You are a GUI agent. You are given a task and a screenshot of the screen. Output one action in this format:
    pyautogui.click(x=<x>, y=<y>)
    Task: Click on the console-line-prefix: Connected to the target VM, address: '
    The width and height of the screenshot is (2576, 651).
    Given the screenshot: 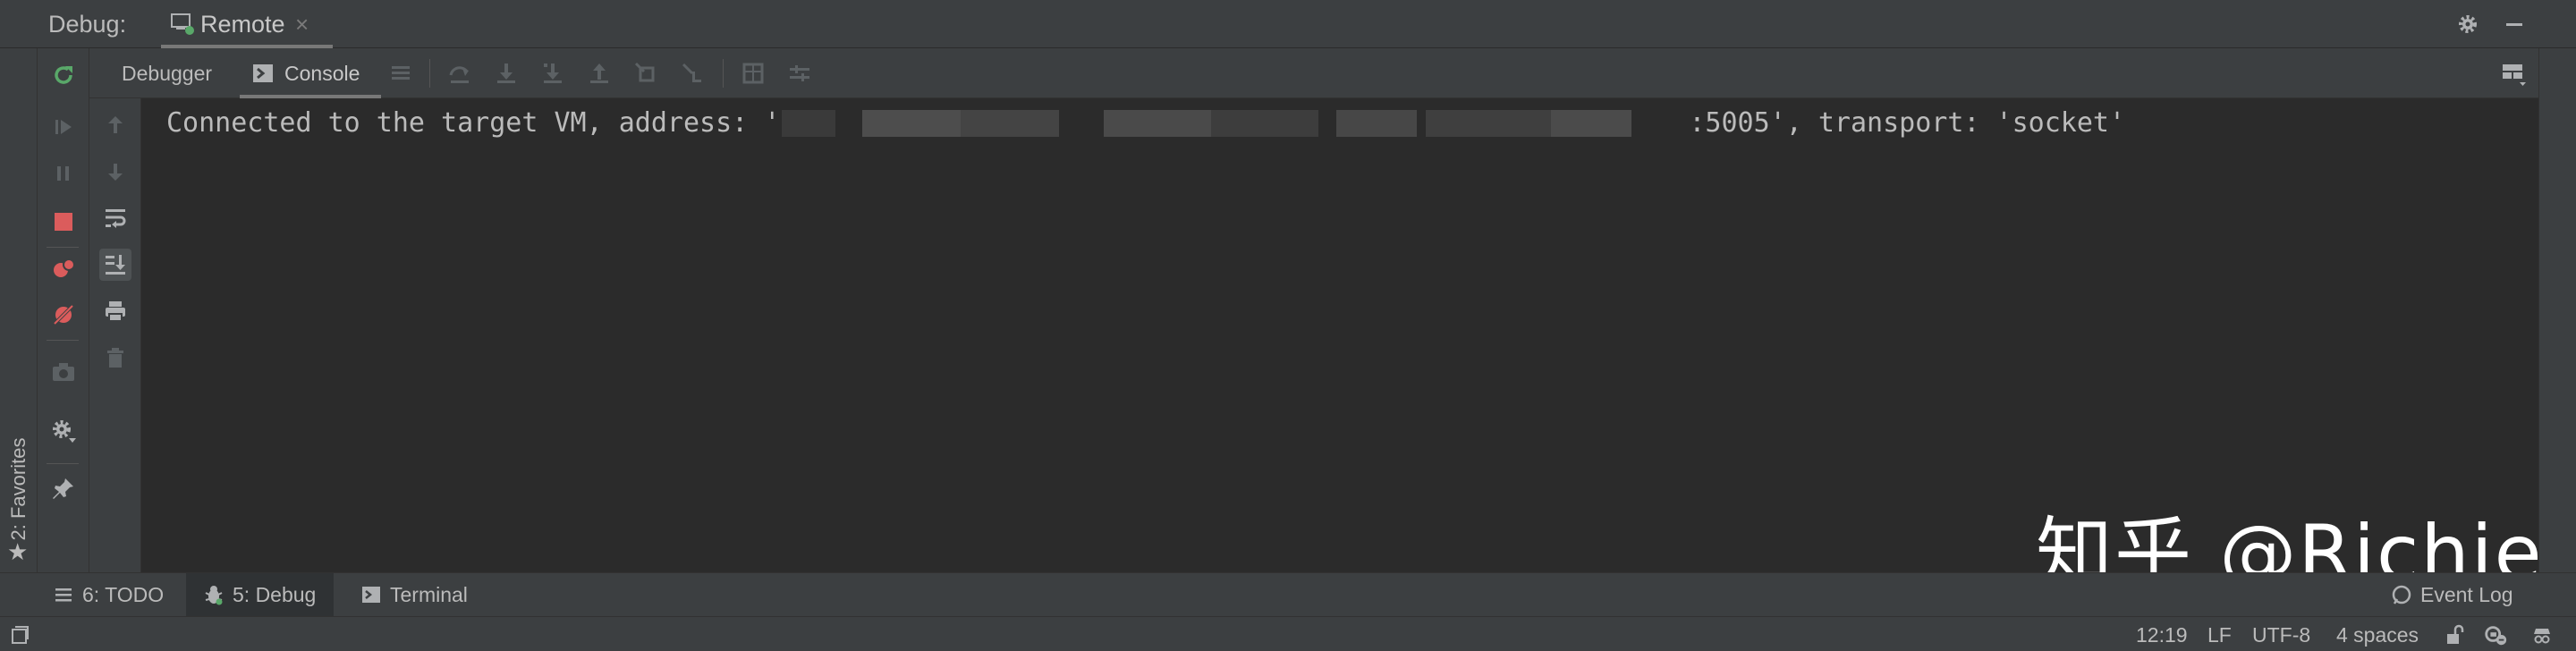 What is the action you would take?
    pyautogui.click(x=473, y=123)
    